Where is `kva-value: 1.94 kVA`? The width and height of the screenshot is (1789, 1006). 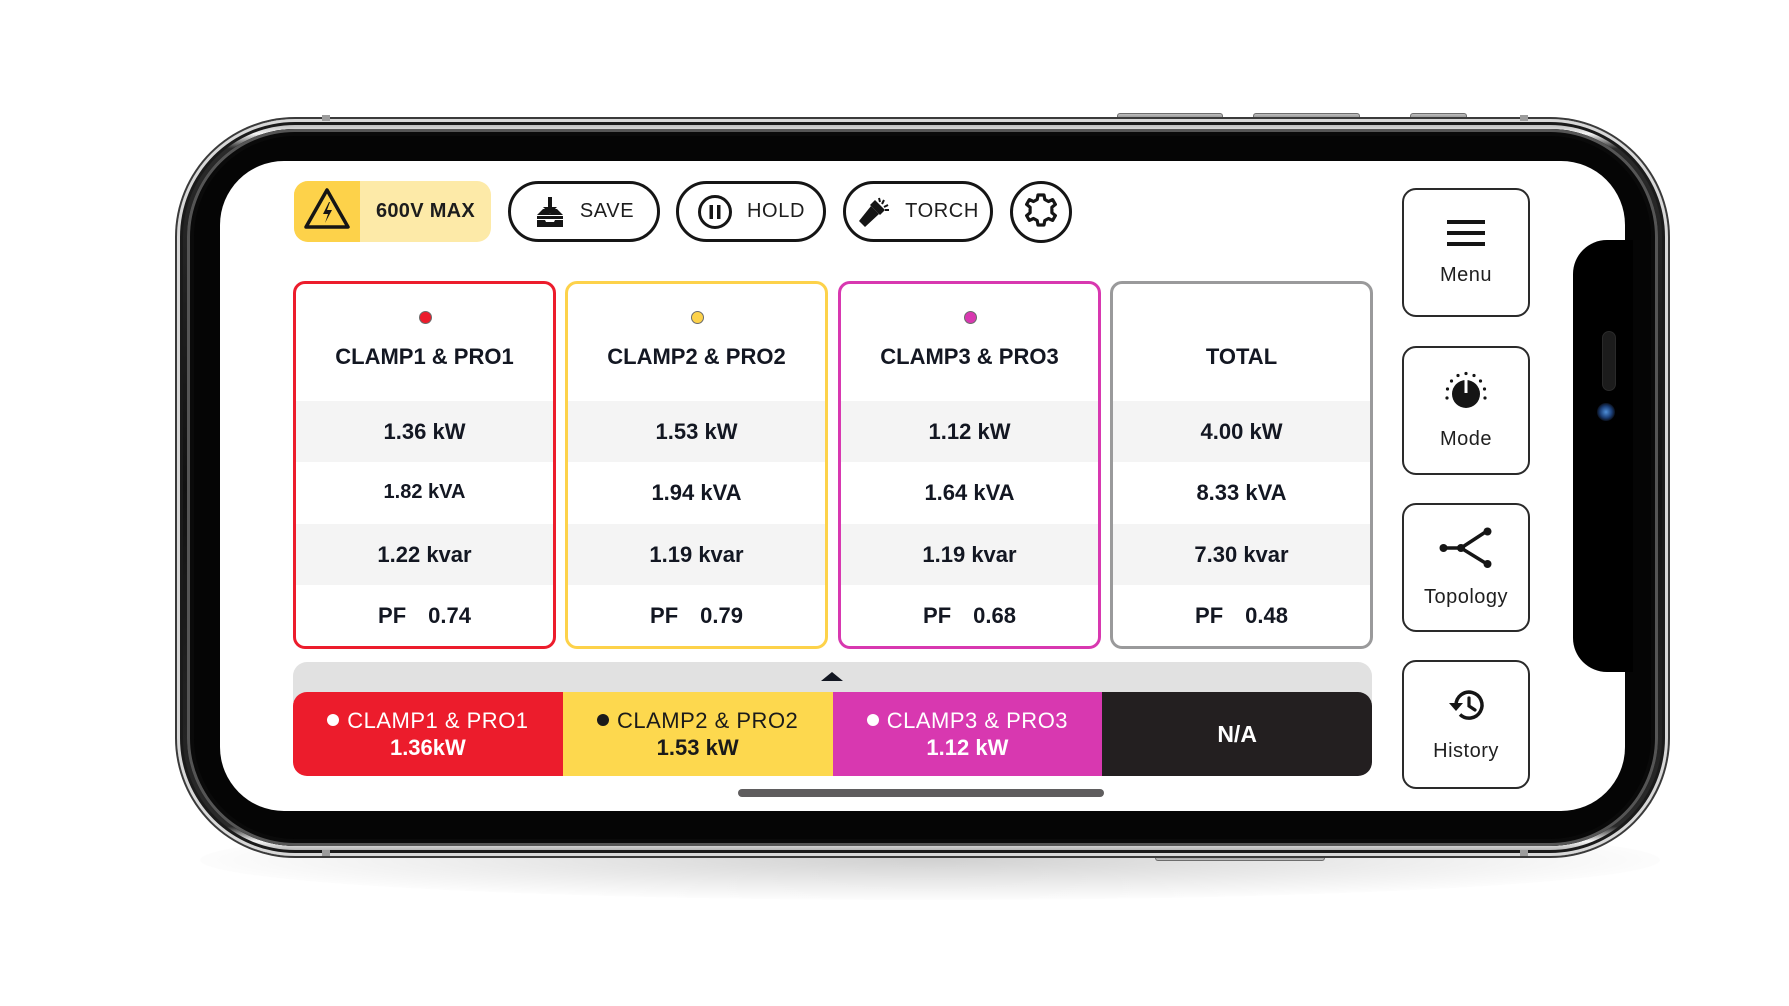
kva-value: 1.94 kVA is located at coordinates (696, 492).